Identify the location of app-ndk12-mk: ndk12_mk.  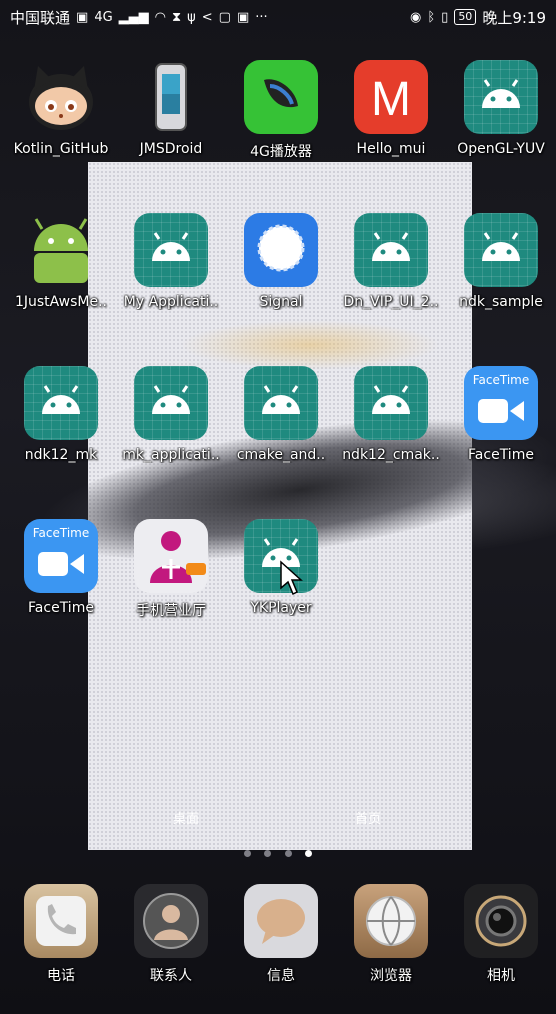
(61, 414).